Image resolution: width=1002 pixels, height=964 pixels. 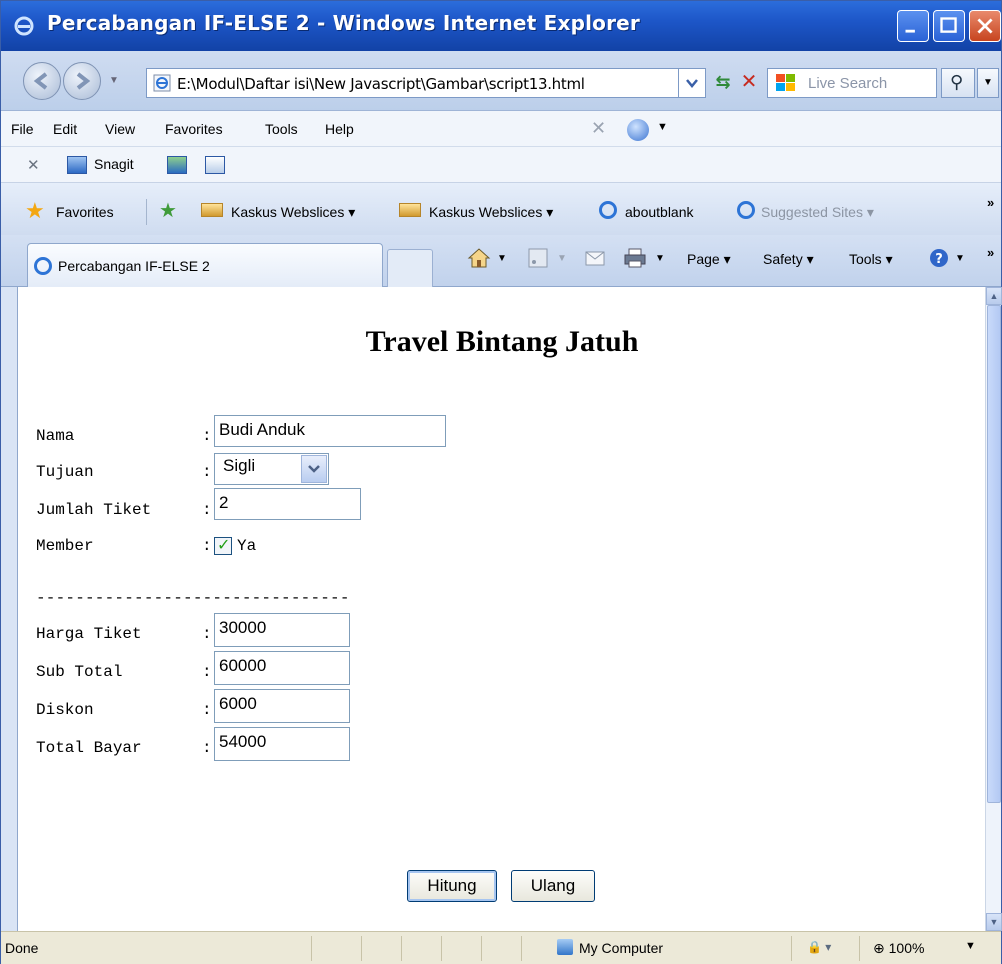 I want to click on select-dropdown-button, so click(x=314, y=469).